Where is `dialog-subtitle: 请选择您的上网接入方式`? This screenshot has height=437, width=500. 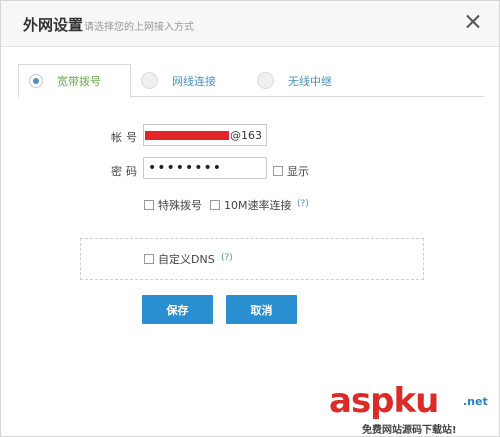
dialog-subtitle: 请选择您的上网接入方式 is located at coordinates (139, 27).